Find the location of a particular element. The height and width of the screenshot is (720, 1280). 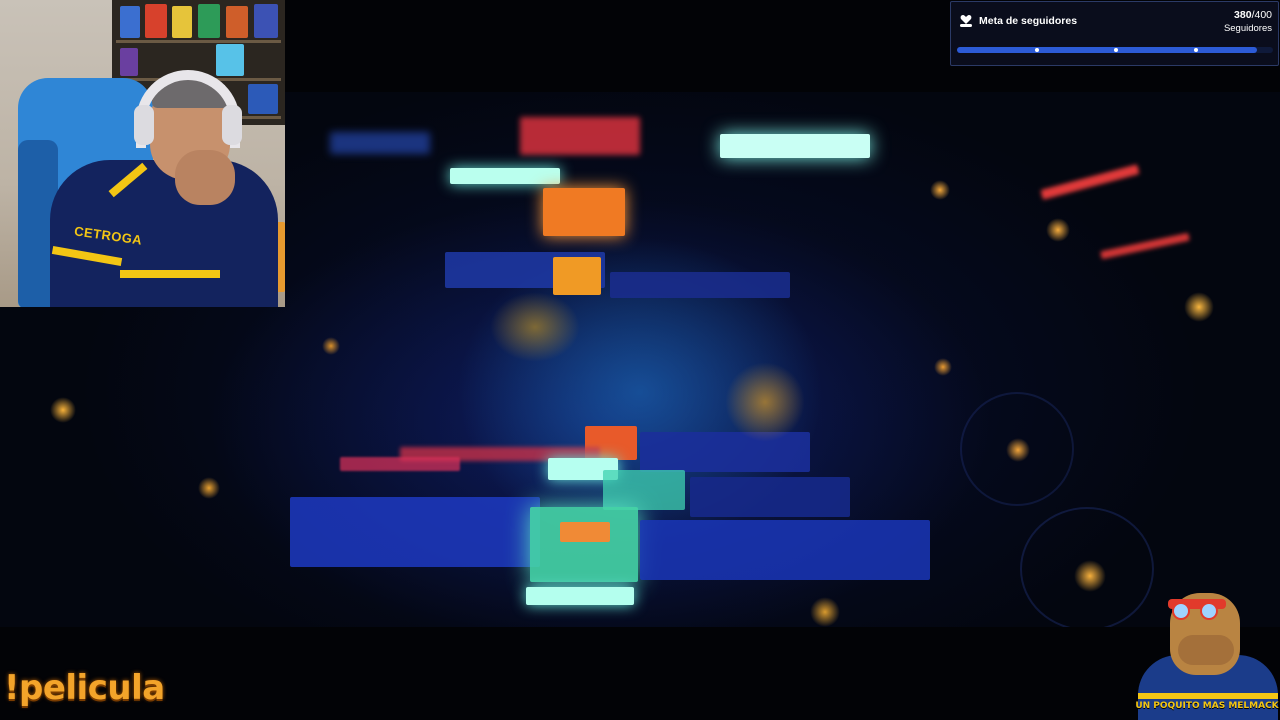

goal-progress-track is located at coordinates (1115, 50).